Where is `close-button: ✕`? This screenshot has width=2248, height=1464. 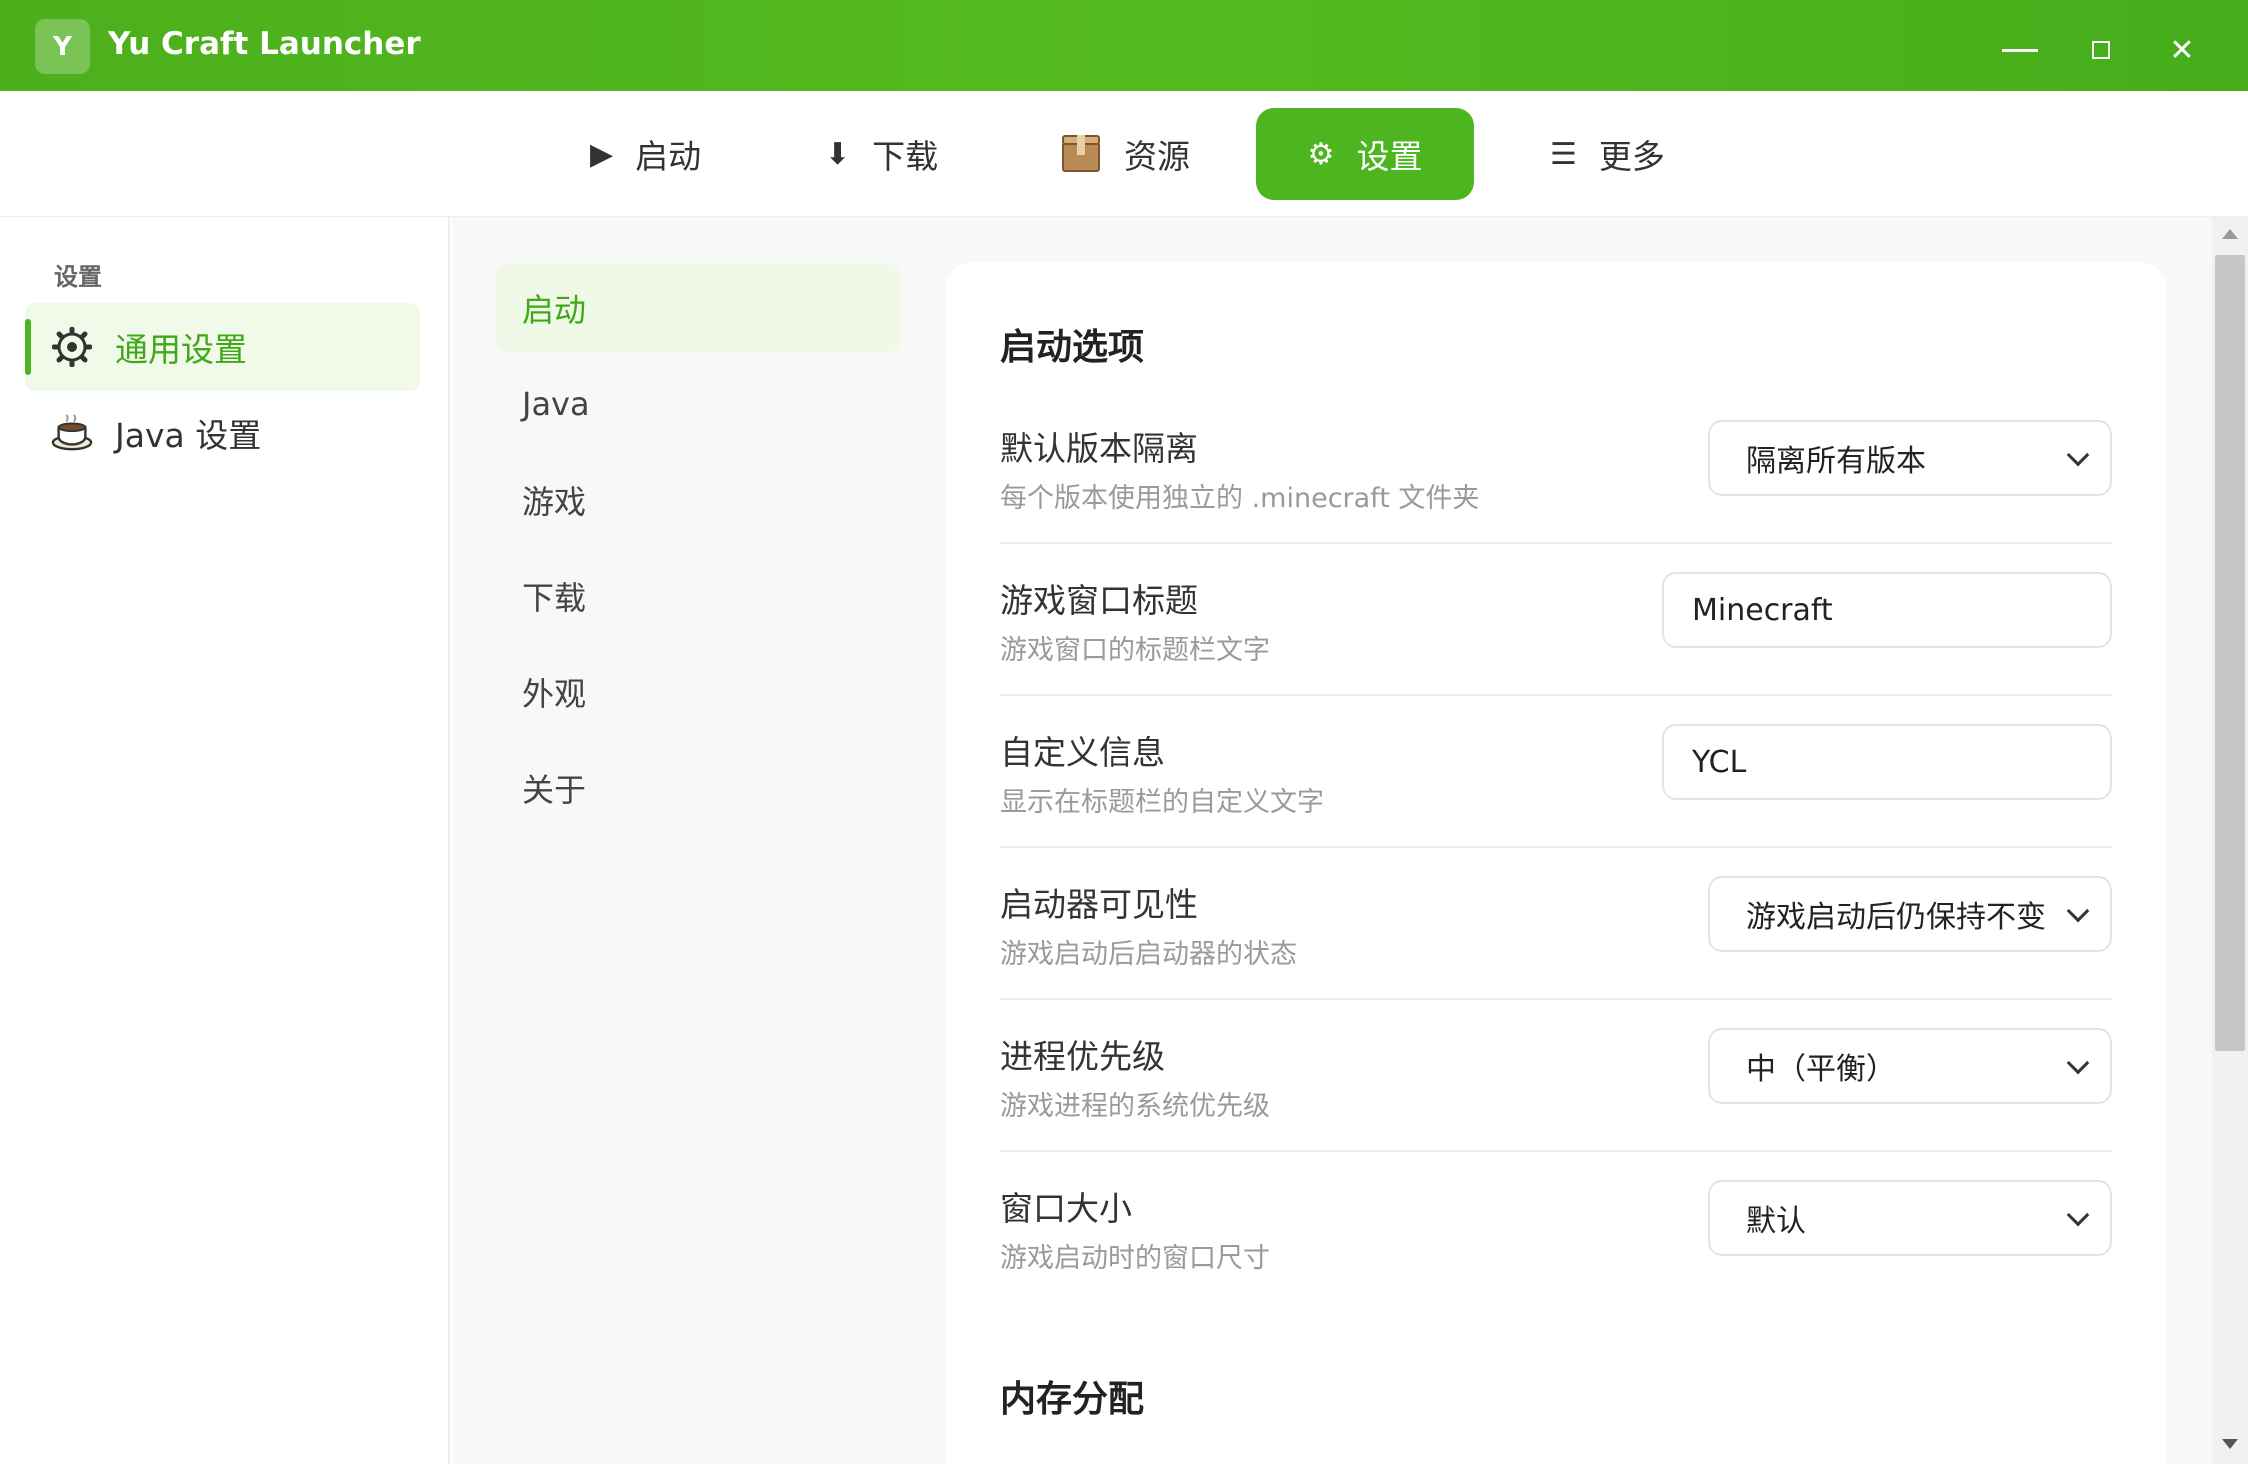 close-button: ✕ is located at coordinates (2182, 50).